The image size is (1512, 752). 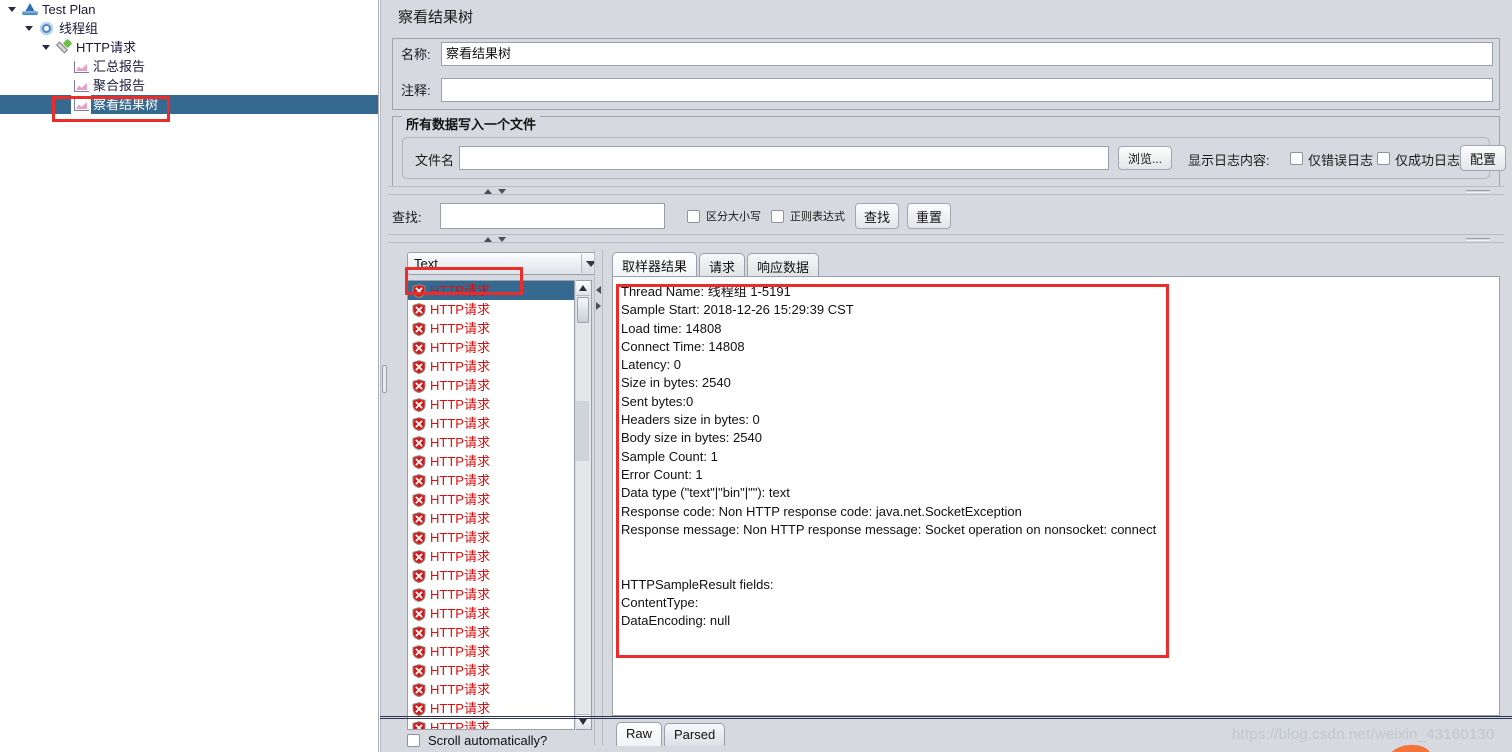 I want to click on tree-item-4: 聚合报告, so click(x=189, y=85).